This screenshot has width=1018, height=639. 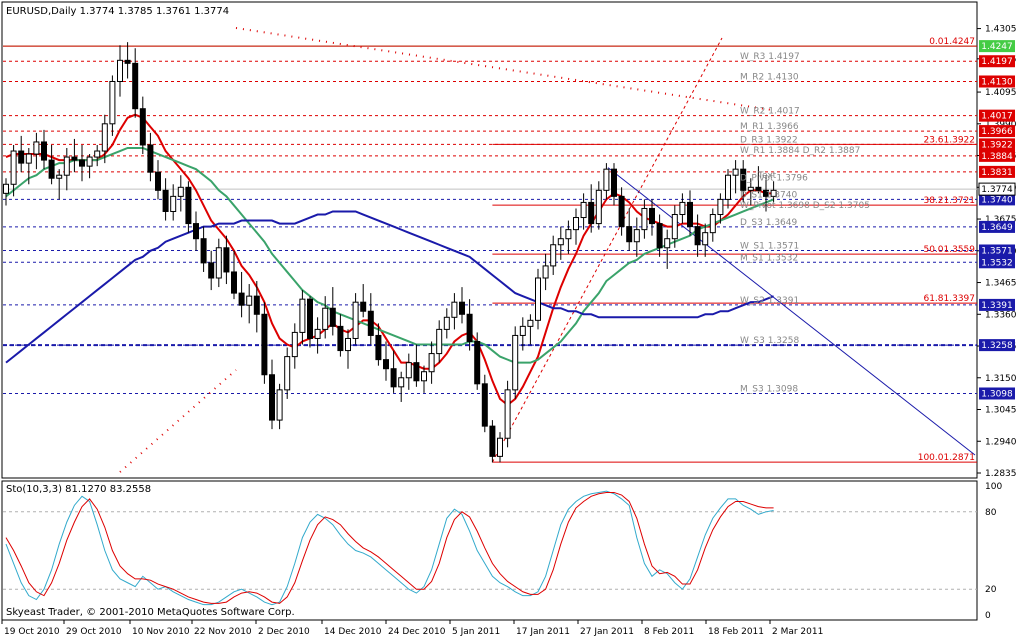 What do you see at coordinates (997, 393) in the screenshot?
I see `price-tag: 1.3098` at bounding box center [997, 393].